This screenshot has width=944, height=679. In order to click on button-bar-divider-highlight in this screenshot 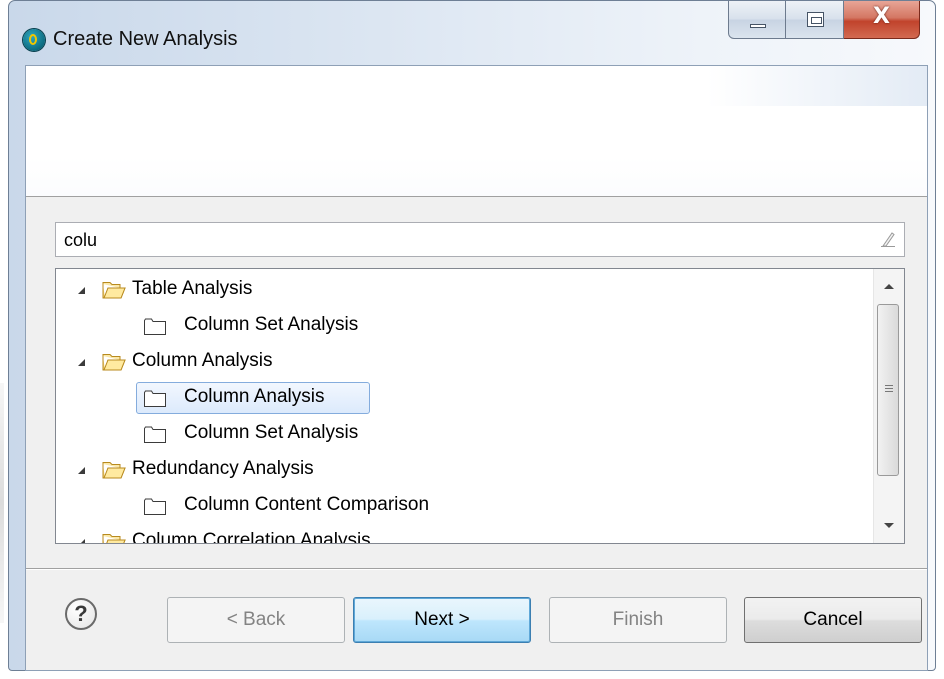, I will do `click(476, 569)`.